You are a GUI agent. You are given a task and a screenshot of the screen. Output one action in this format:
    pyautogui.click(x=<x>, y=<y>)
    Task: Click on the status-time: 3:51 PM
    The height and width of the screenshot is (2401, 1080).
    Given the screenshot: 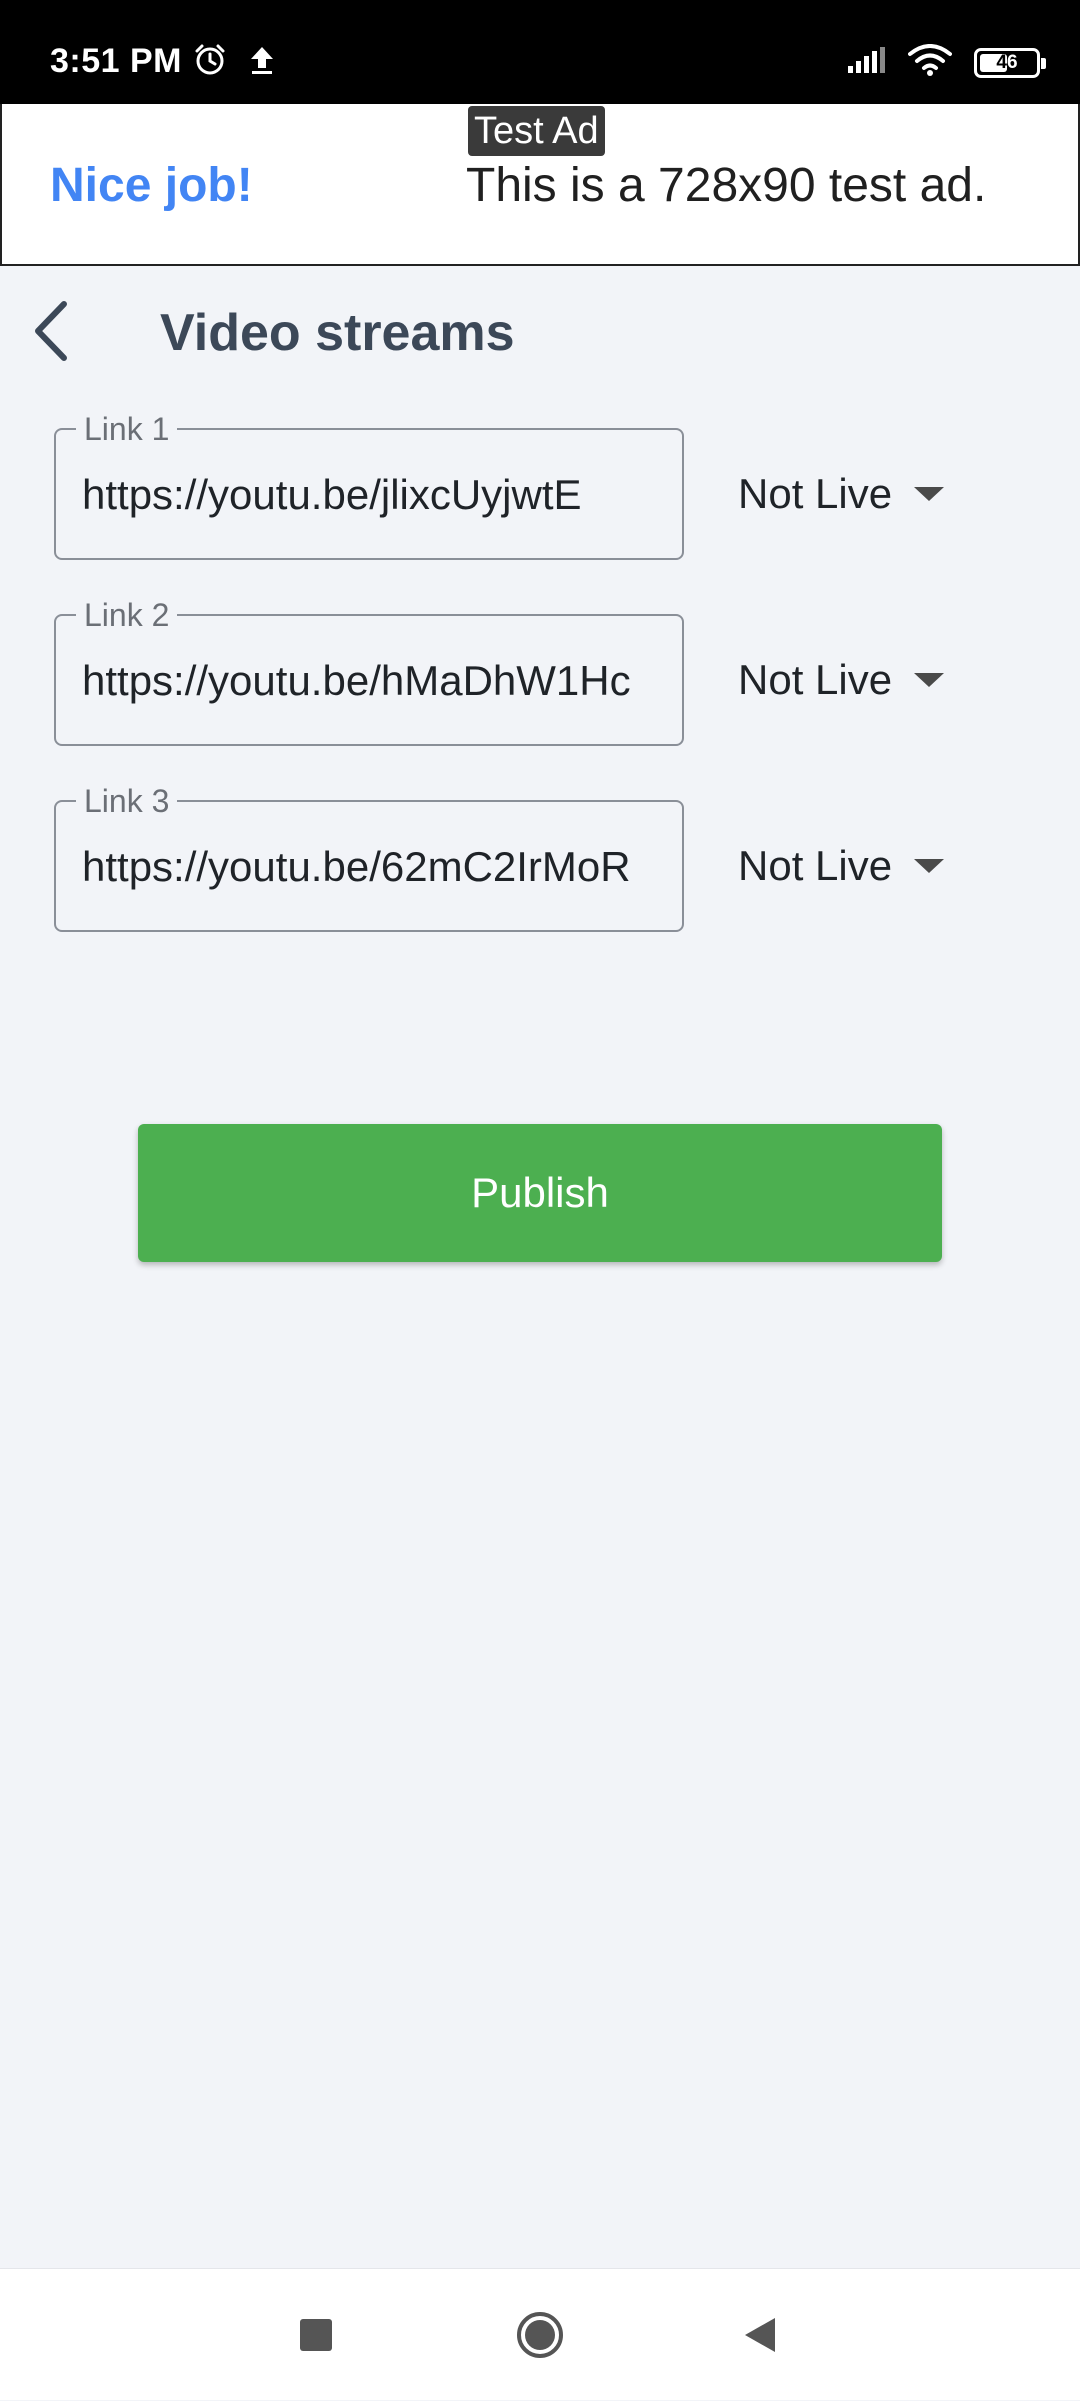 What is the action you would take?
    pyautogui.click(x=116, y=61)
    